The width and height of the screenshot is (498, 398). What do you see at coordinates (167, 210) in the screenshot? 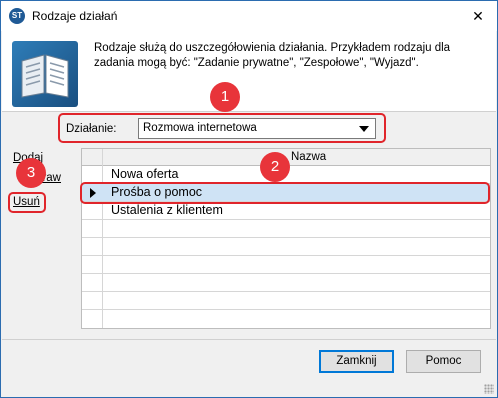
I see `row-name: Ustalenia z klientem` at bounding box center [167, 210].